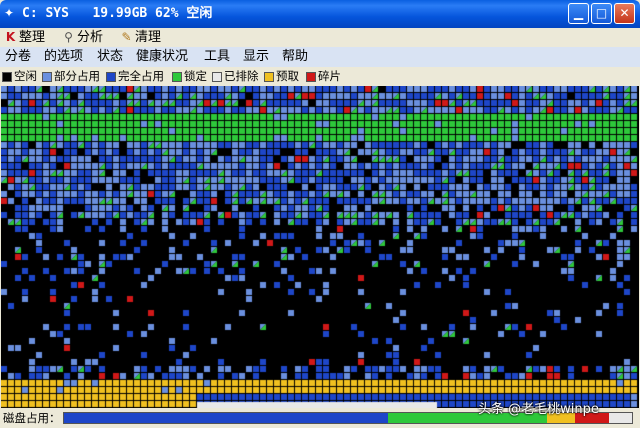  I want to click on minimize-button: ▁, so click(578, 13).